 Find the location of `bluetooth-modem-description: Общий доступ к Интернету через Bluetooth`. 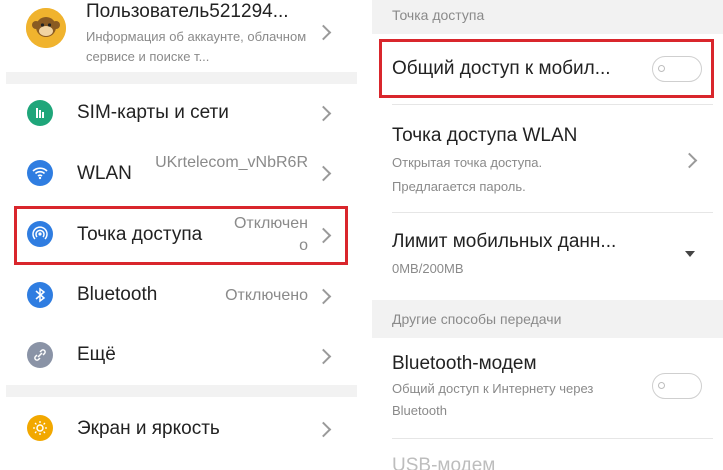

bluetooth-modem-description: Общий доступ к Интернету через Bluetooth is located at coordinates (493, 399).